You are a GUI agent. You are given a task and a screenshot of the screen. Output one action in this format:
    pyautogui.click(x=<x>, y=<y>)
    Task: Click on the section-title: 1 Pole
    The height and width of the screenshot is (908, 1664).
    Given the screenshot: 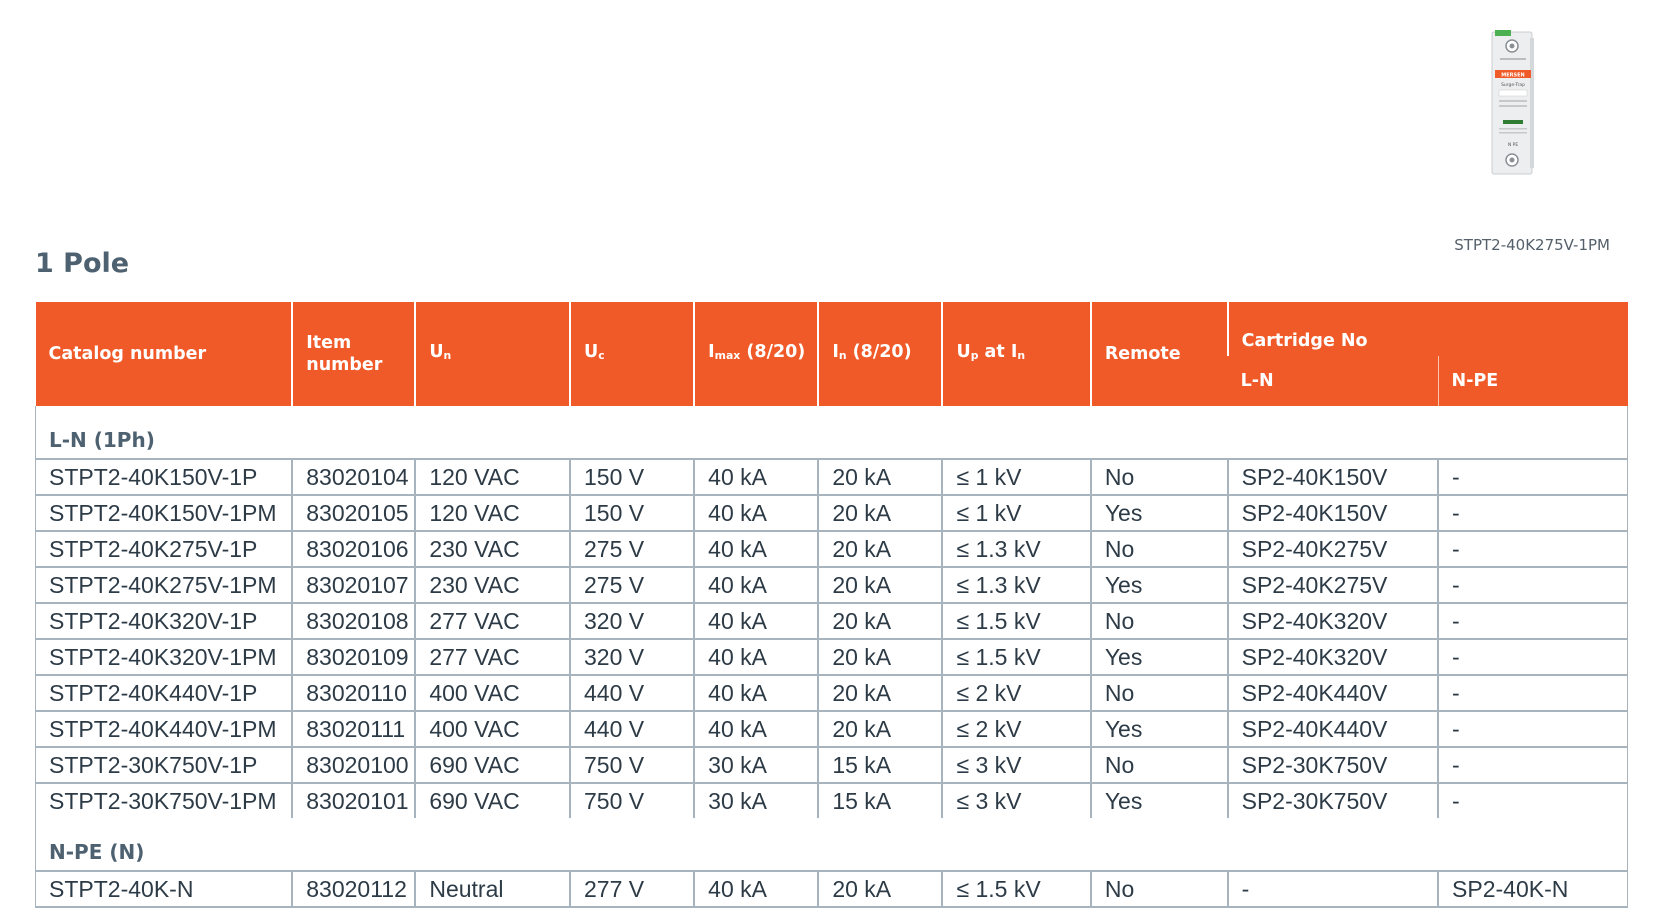 What is the action you would take?
    pyautogui.click(x=82, y=263)
    